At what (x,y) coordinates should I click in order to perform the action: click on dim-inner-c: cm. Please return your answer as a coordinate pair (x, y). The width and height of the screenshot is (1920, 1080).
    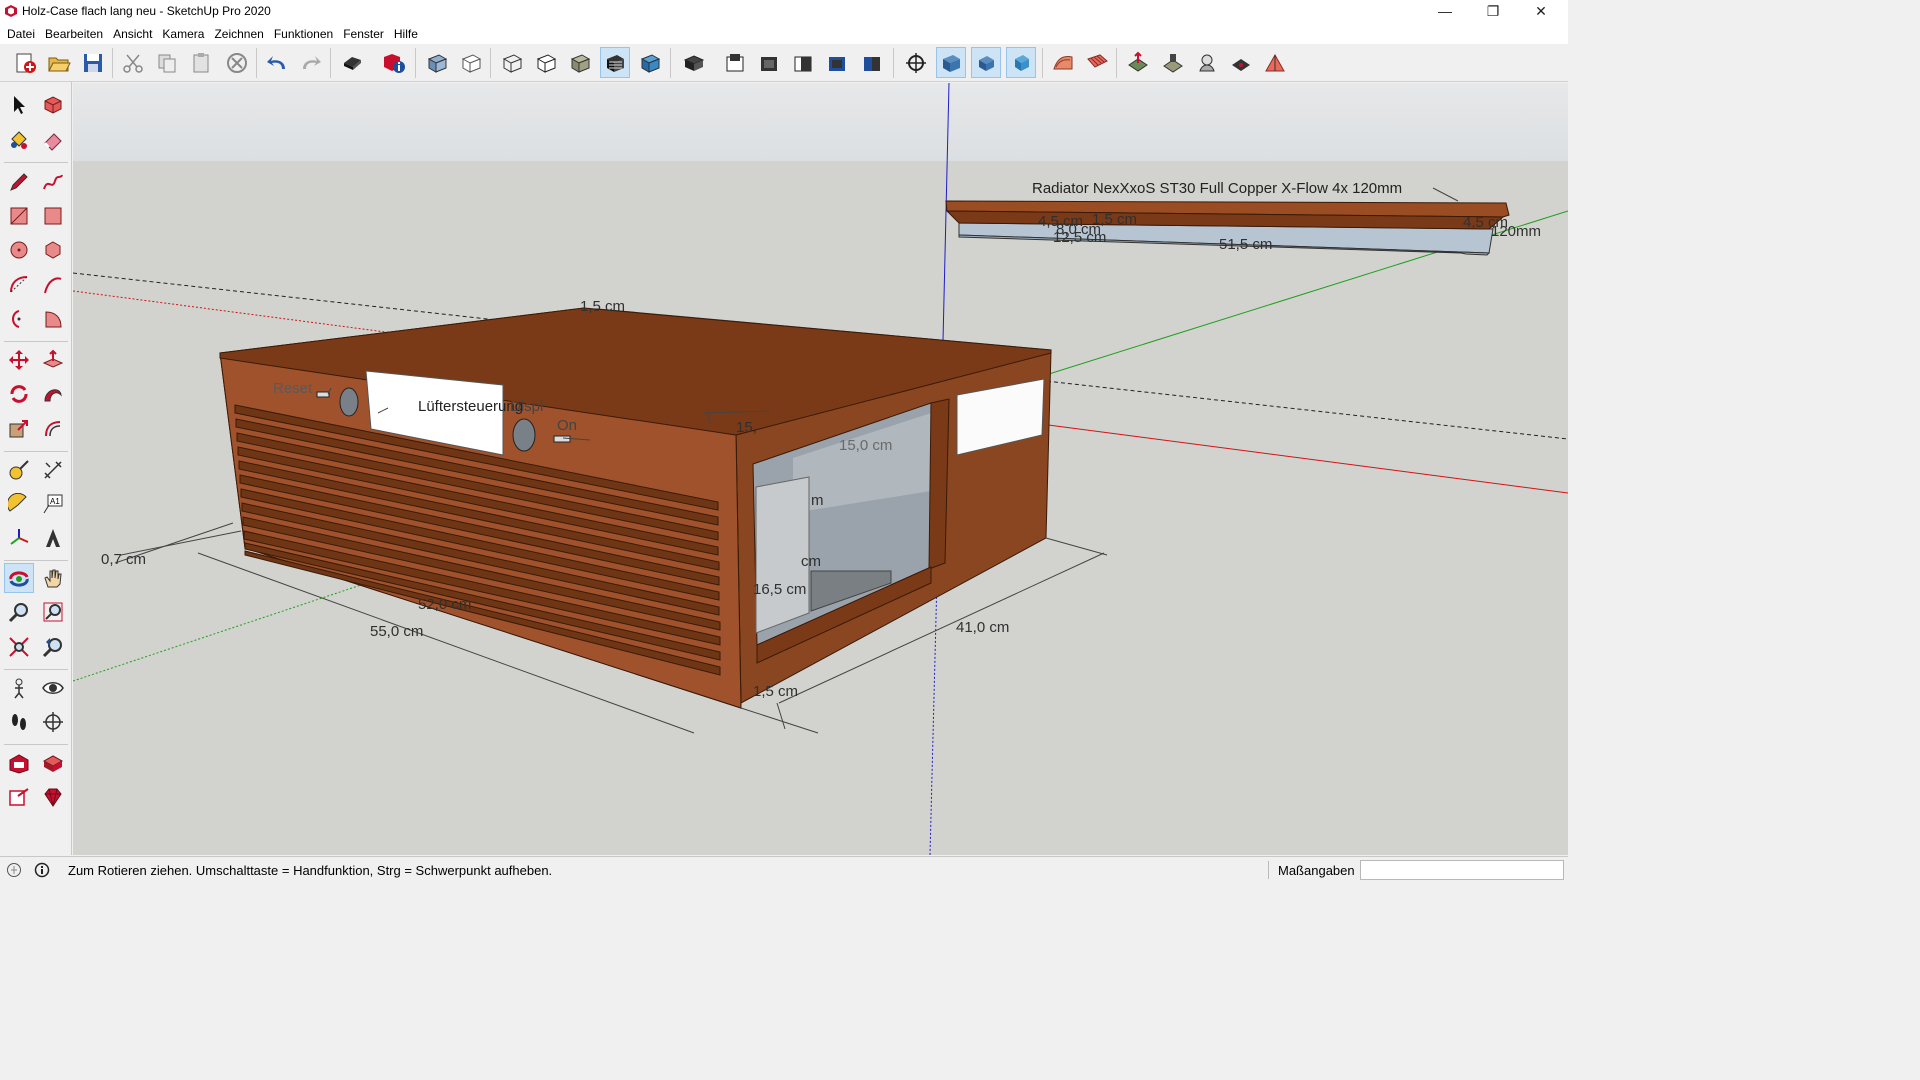
    Looking at the image, I should click on (811, 561).